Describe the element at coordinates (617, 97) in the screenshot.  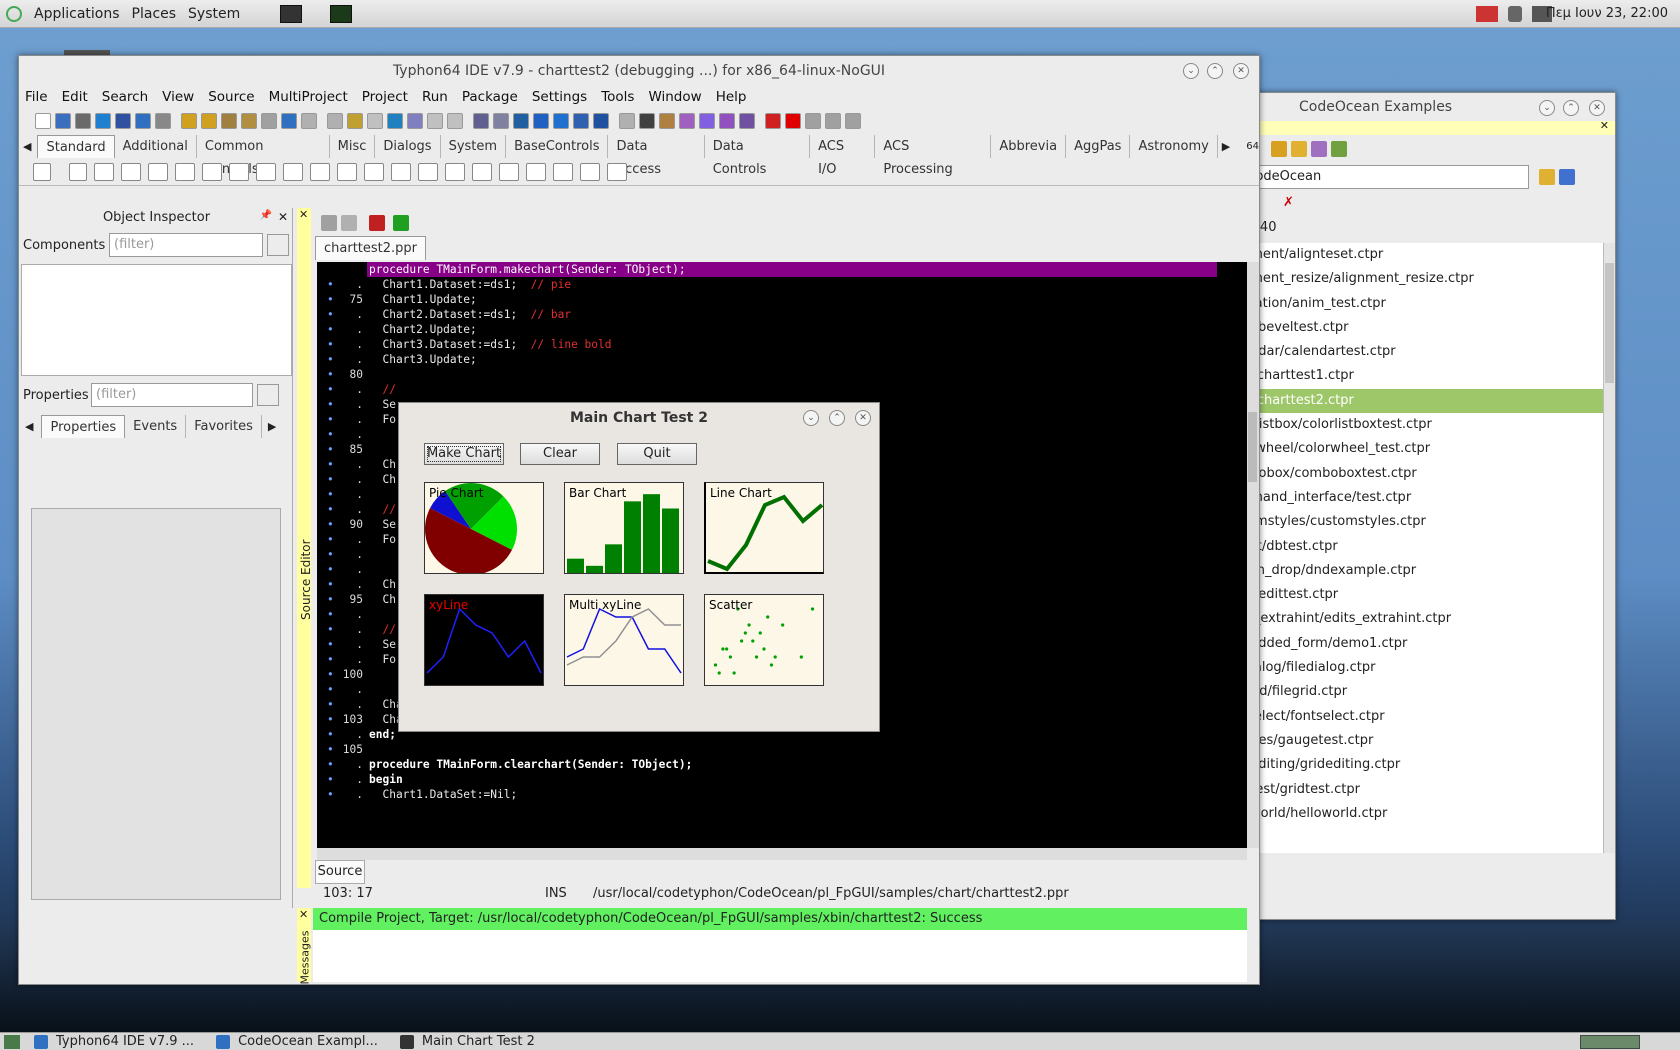
I see `menu-tools: Tools` at that location.